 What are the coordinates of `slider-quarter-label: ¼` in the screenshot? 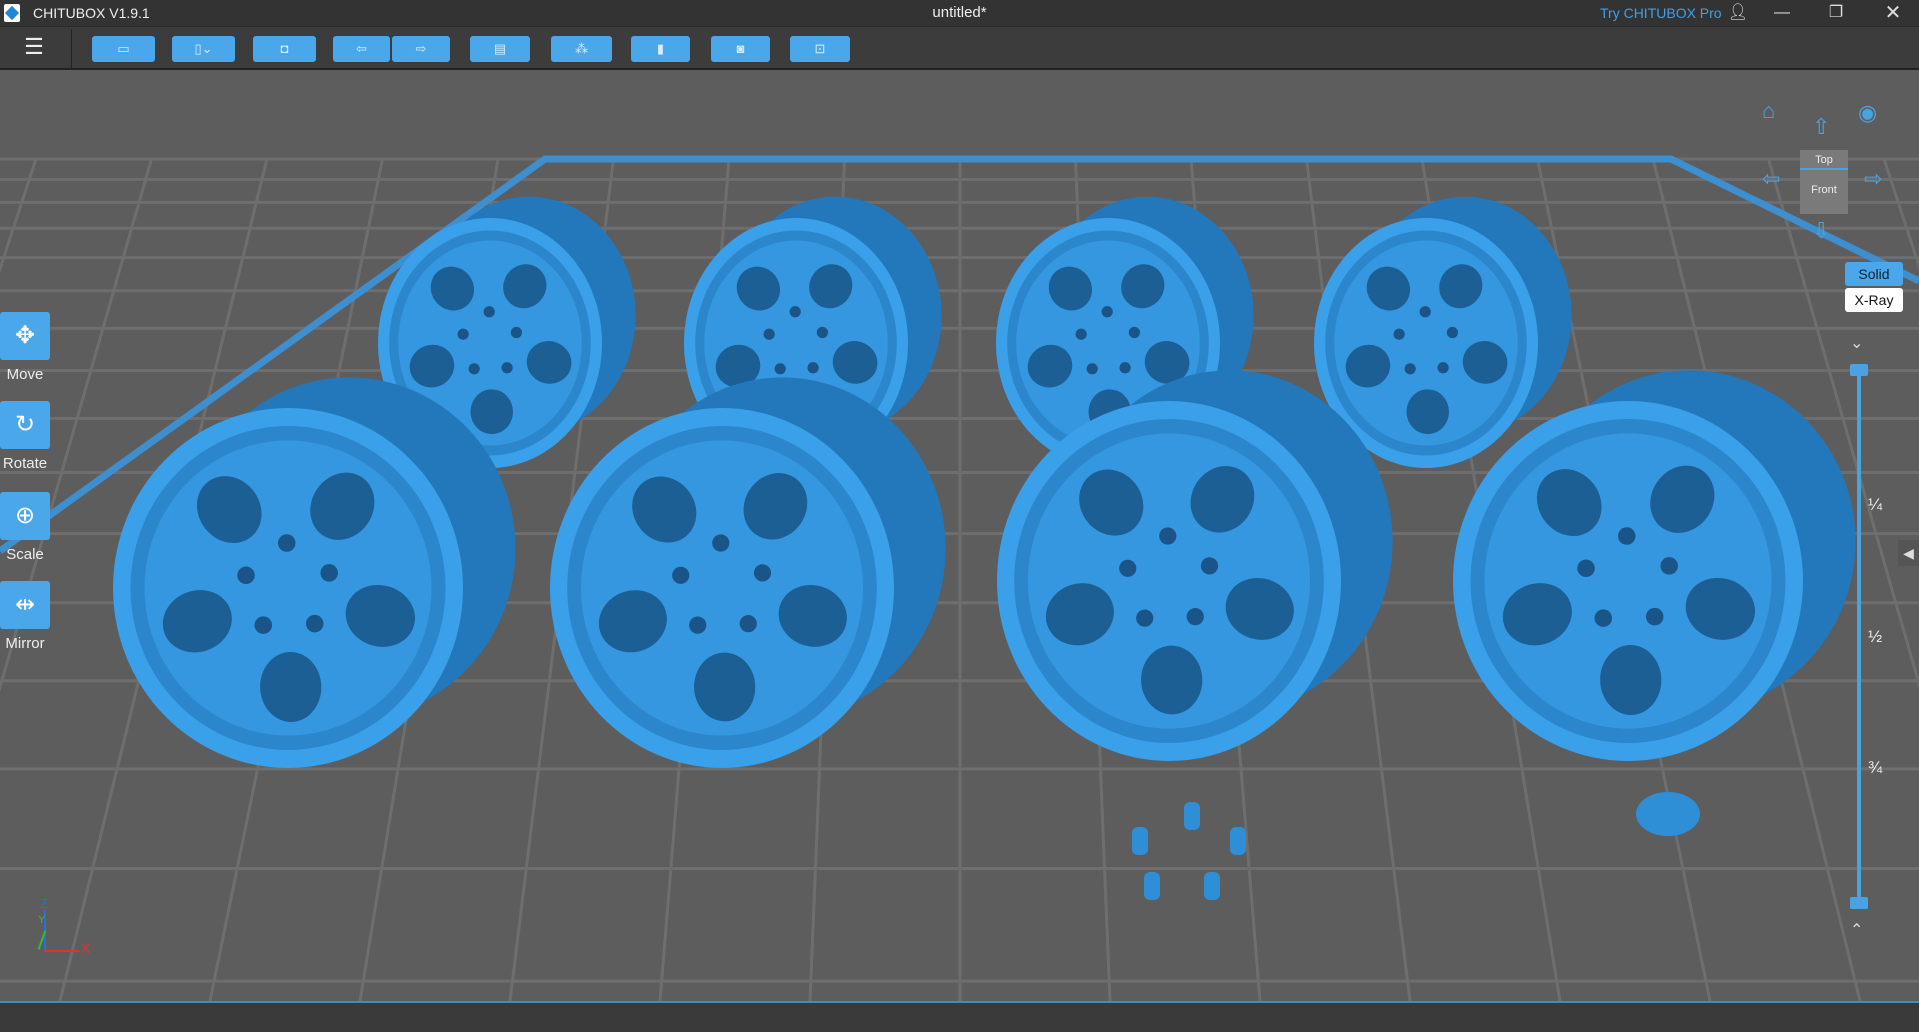 It's located at (1875, 504).